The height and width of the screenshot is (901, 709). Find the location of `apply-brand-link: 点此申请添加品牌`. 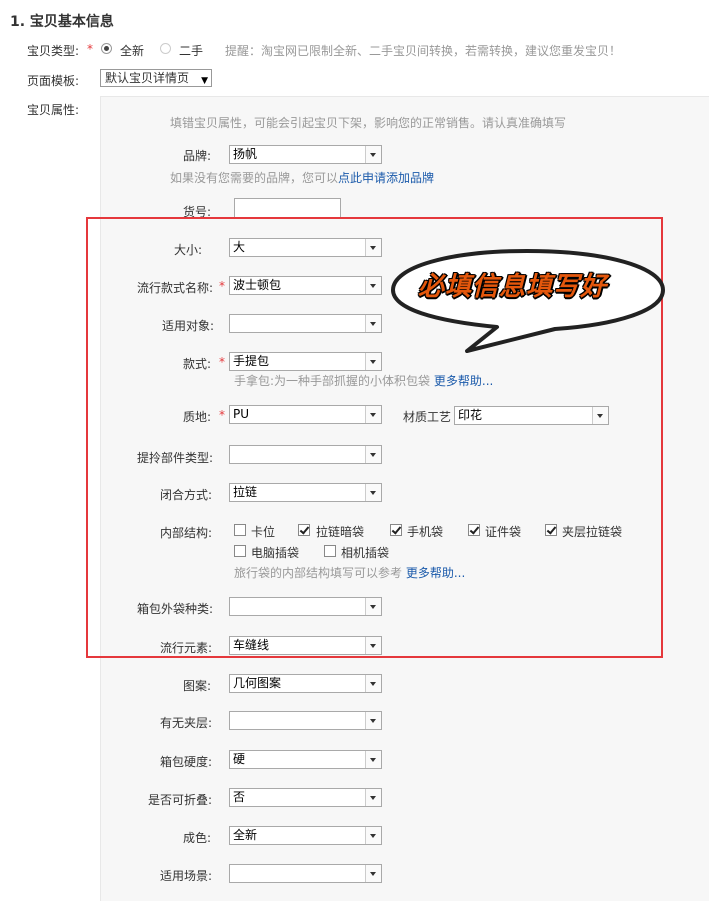

apply-brand-link: 点此申请添加品牌 is located at coordinates (386, 178).